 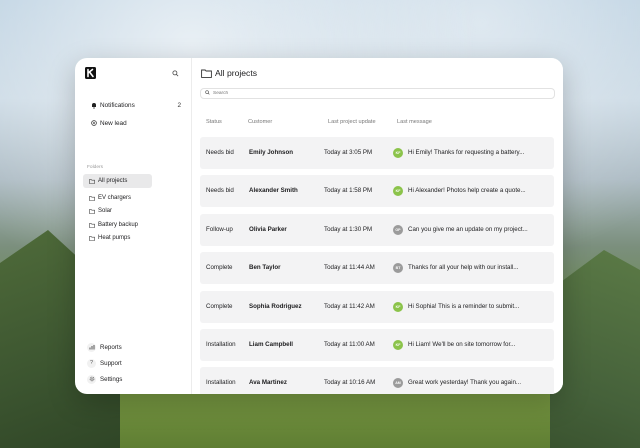 I want to click on sidebar-item-all-projects: All projects, so click(x=117, y=181).